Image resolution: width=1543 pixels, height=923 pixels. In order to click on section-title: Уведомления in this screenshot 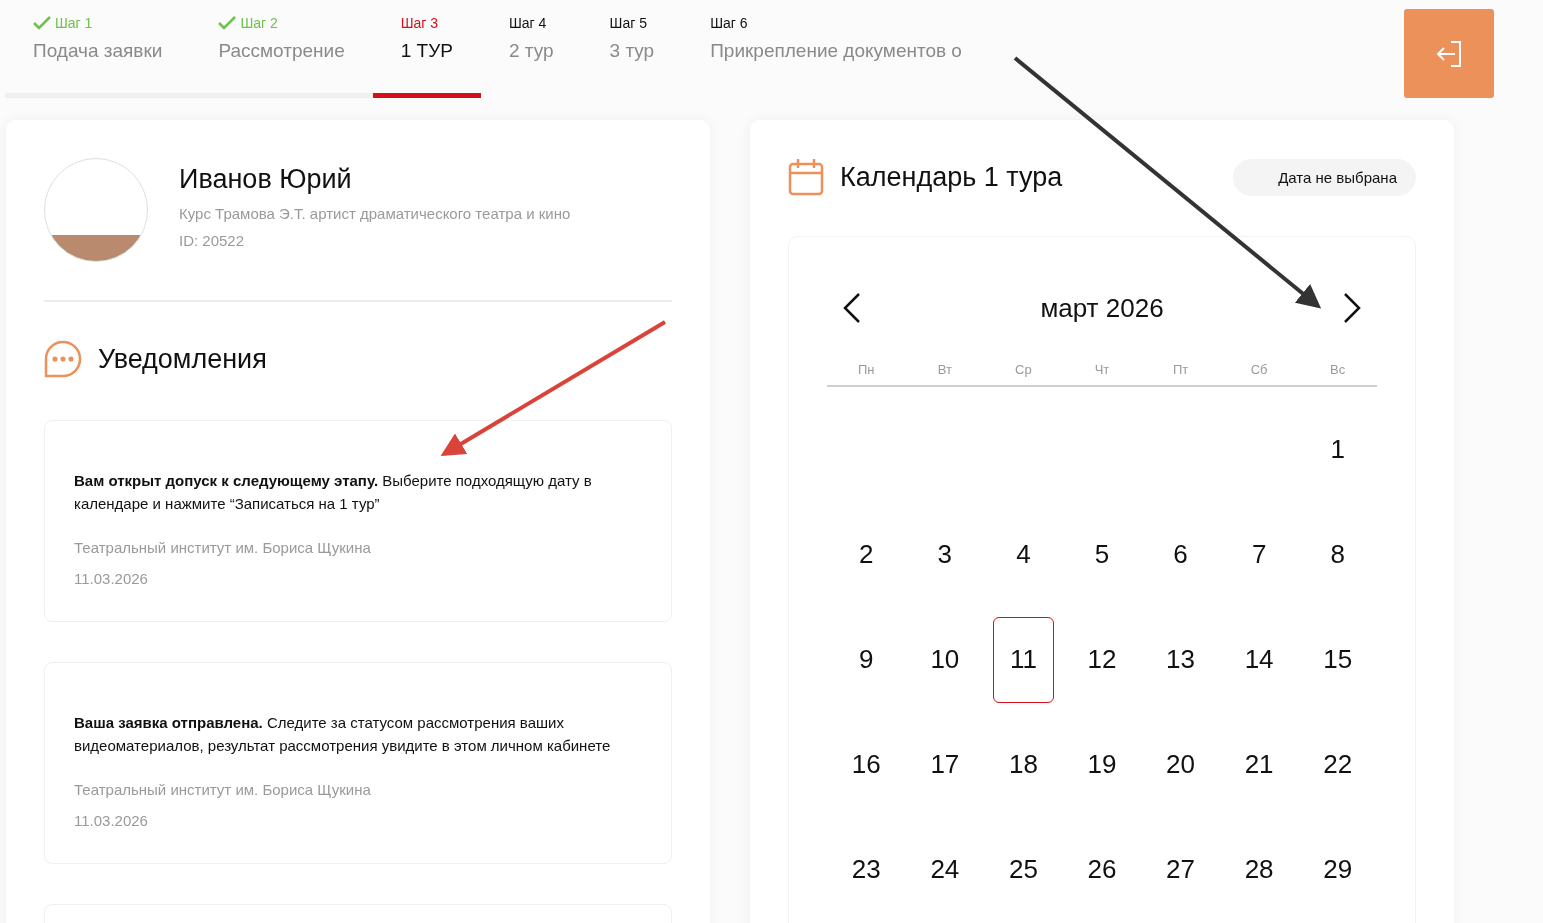, I will do `click(182, 359)`.